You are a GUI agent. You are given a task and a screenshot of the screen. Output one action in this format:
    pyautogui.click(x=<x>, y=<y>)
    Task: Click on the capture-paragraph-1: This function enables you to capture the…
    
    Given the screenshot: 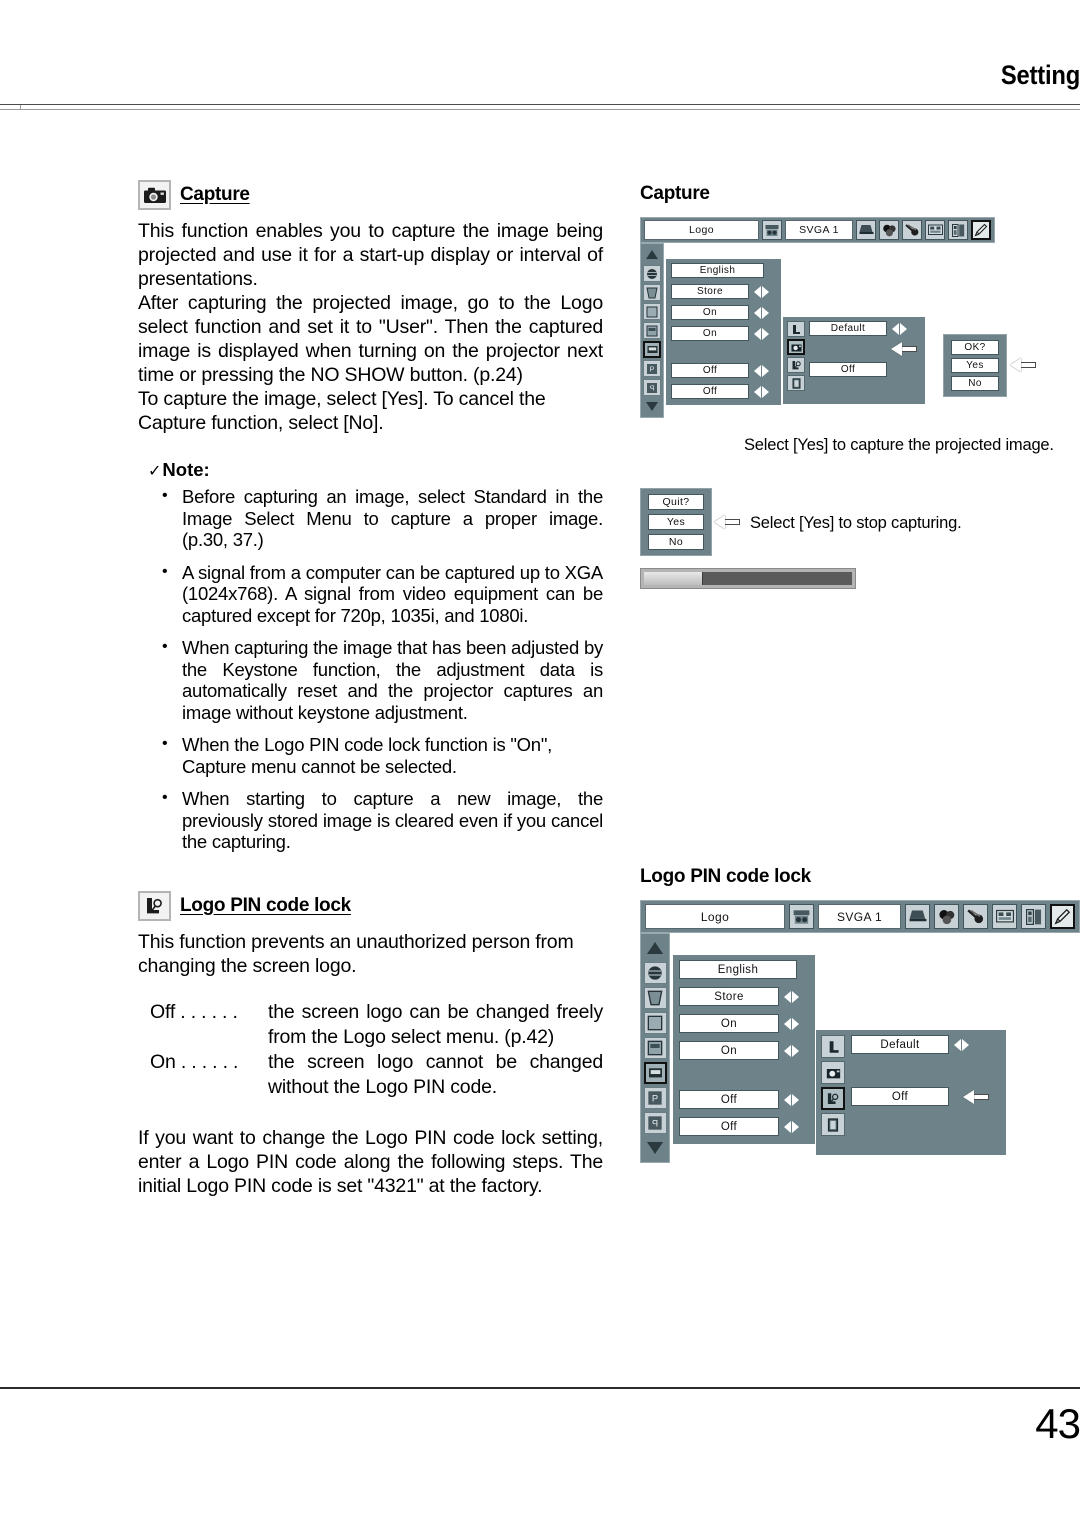 What is the action you would take?
    pyautogui.click(x=370, y=255)
    